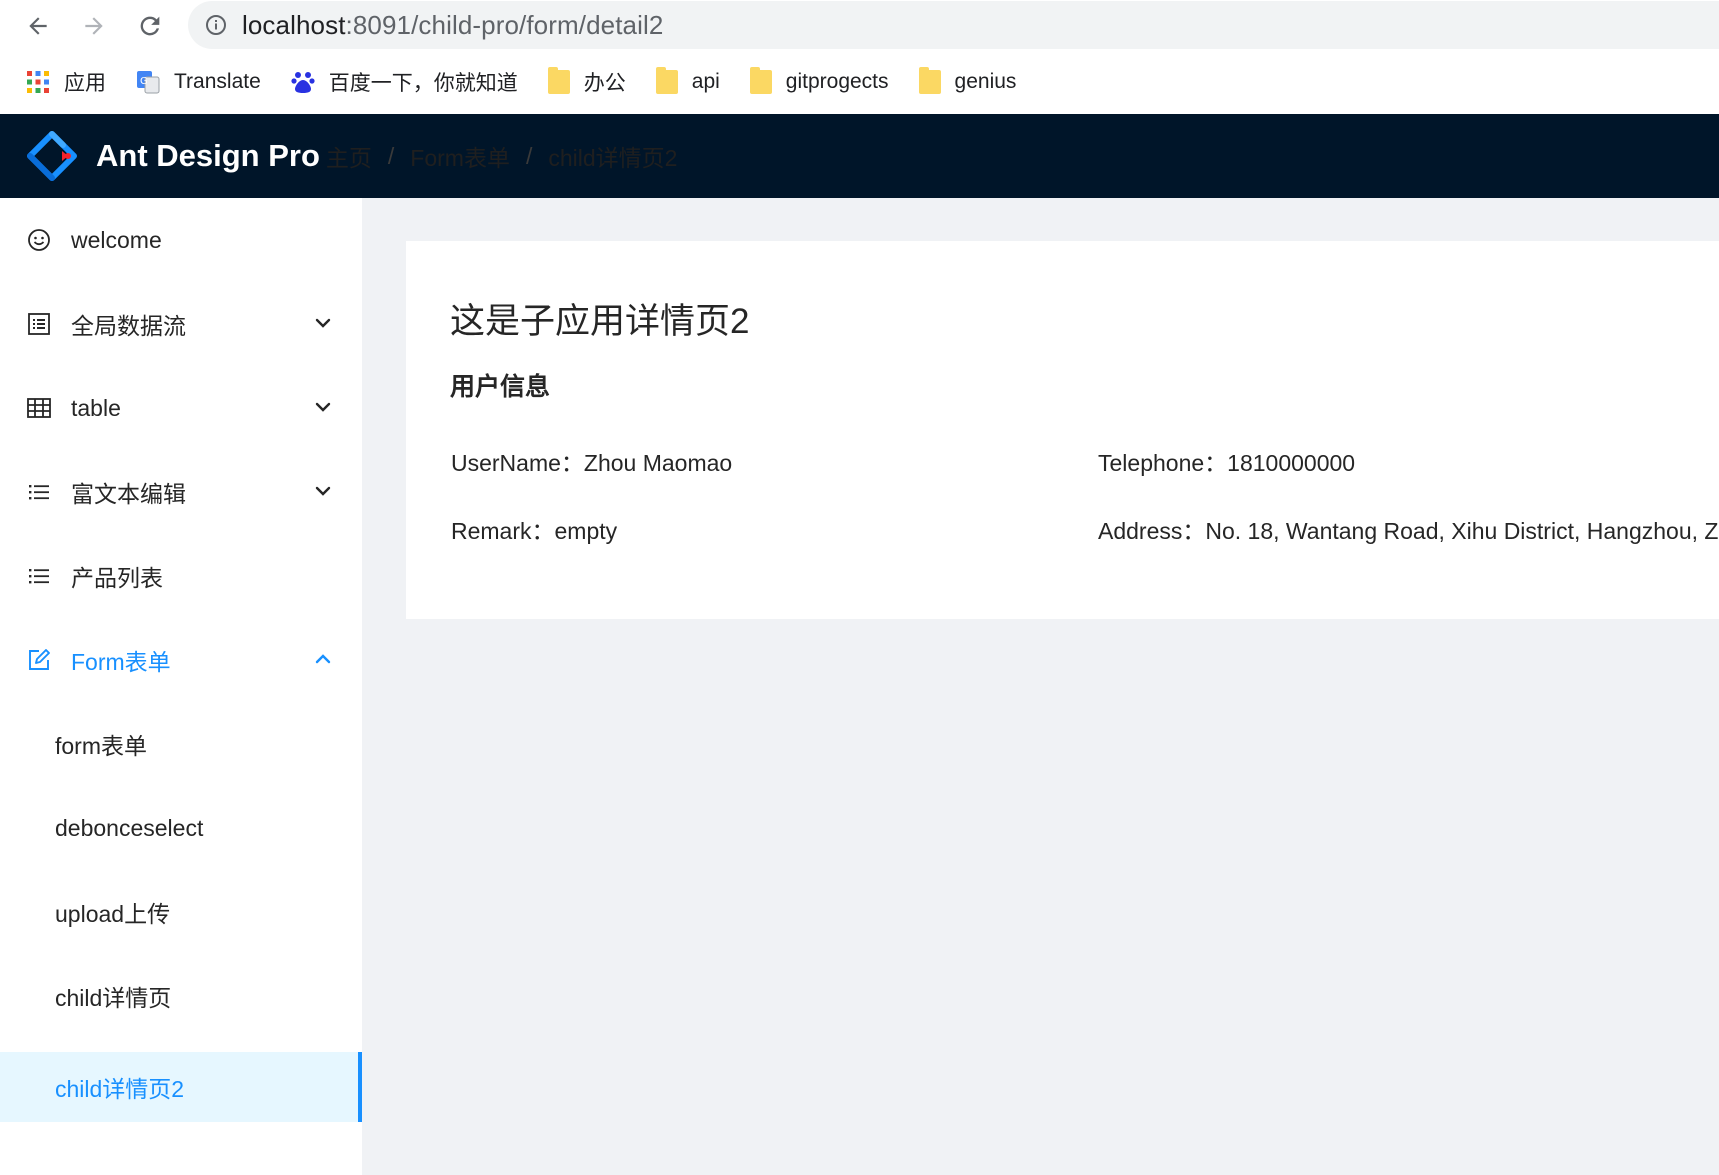 This screenshot has width=1719, height=1175. Describe the element at coordinates (181, 408) in the screenshot. I see `sidebar-item-table: table` at that location.